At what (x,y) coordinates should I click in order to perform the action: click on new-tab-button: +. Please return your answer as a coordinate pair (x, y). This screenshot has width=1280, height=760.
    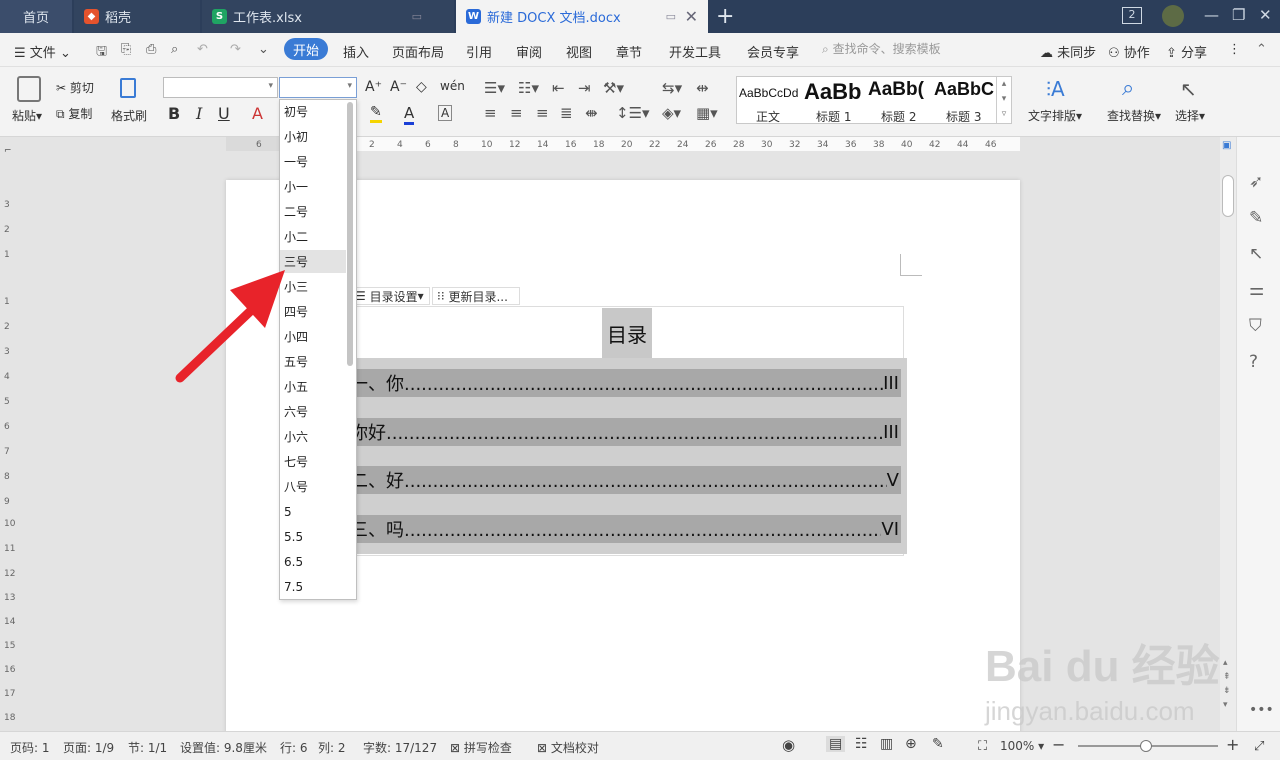
    Looking at the image, I should click on (725, 16).